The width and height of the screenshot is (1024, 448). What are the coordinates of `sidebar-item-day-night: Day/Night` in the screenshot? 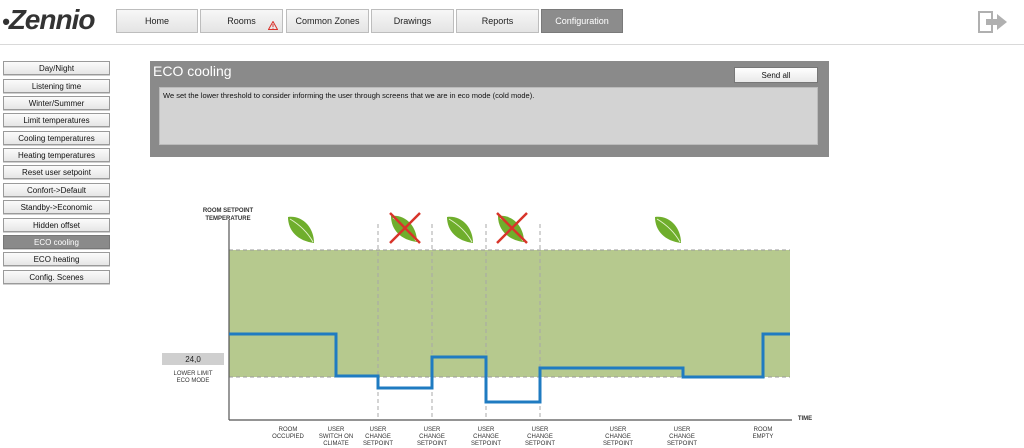 It's located at (56, 68).